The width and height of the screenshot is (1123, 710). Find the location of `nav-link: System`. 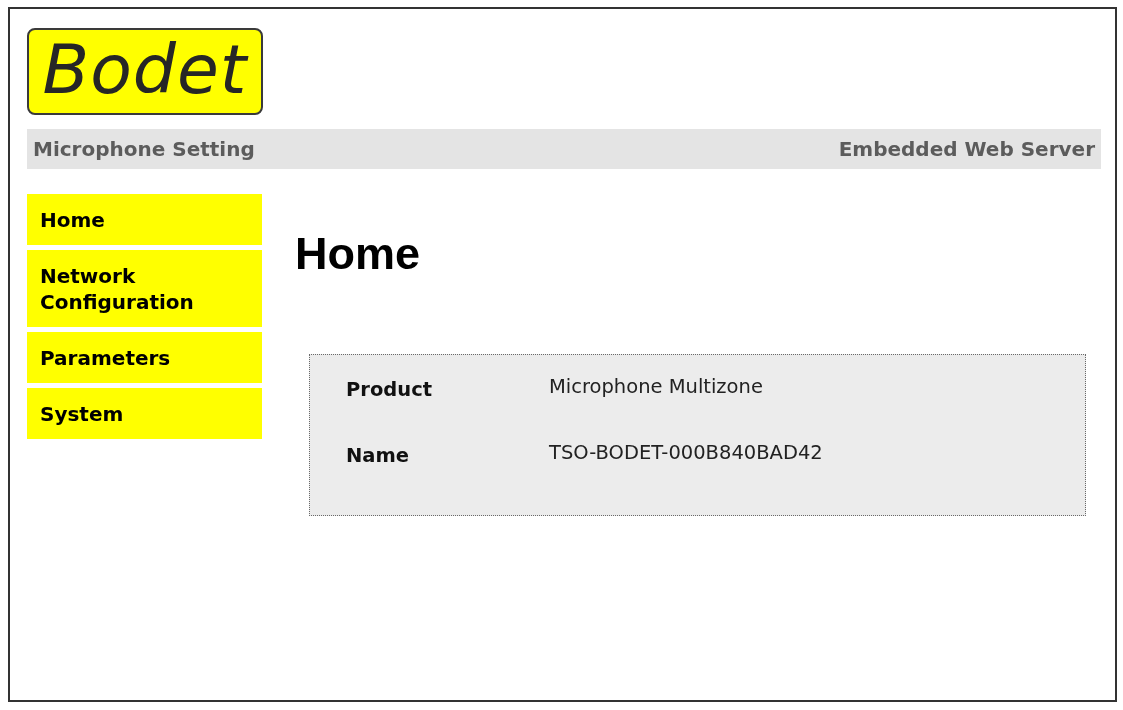

nav-link: System is located at coordinates (144, 413).